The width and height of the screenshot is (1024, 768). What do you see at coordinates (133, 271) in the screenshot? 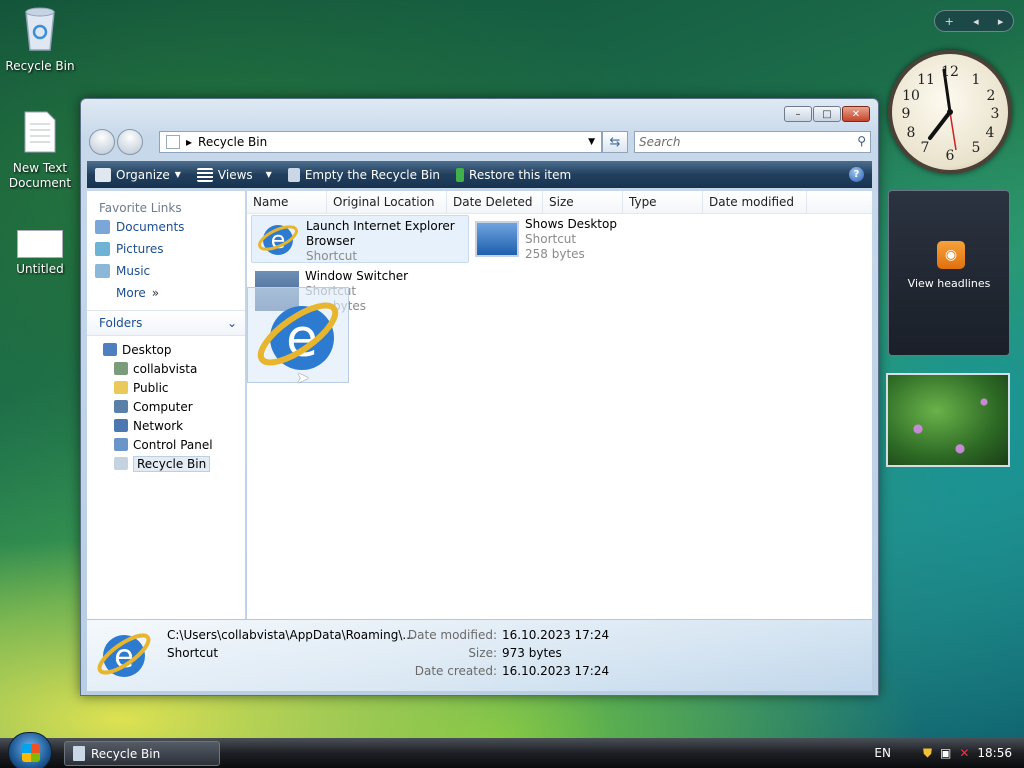
I see `favorite-label: Music` at bounding box center [133, 271].